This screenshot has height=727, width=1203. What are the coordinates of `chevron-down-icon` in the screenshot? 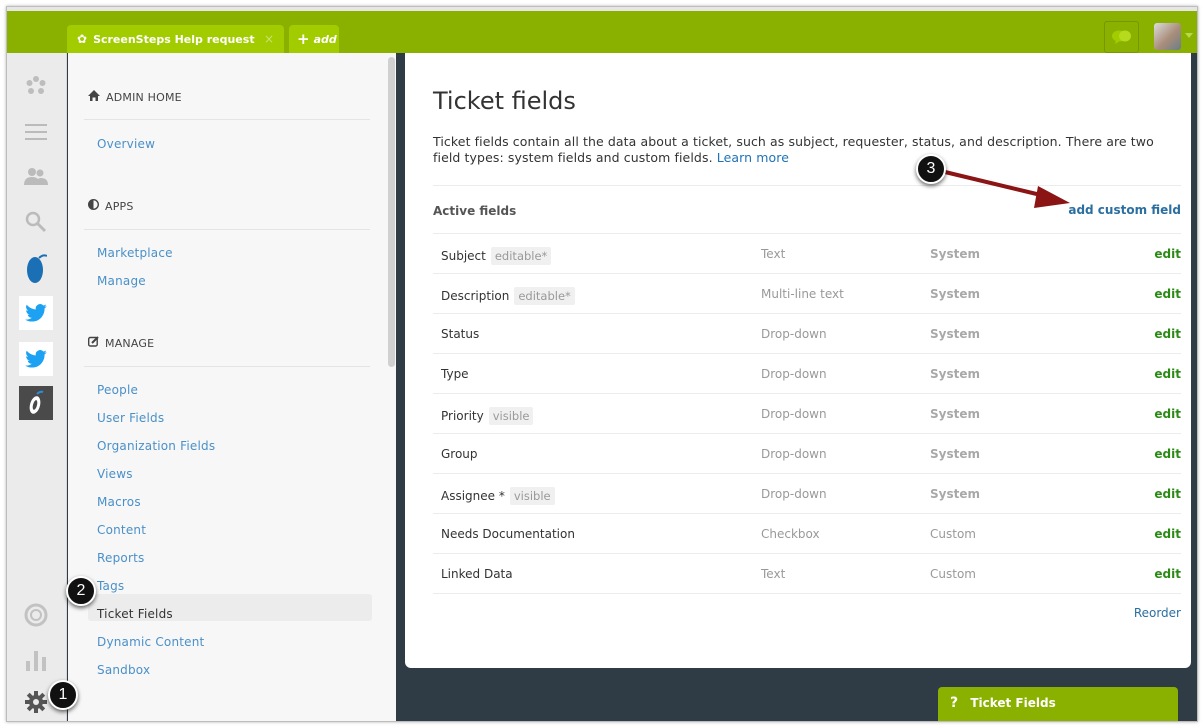 It's located at (1189, 35).